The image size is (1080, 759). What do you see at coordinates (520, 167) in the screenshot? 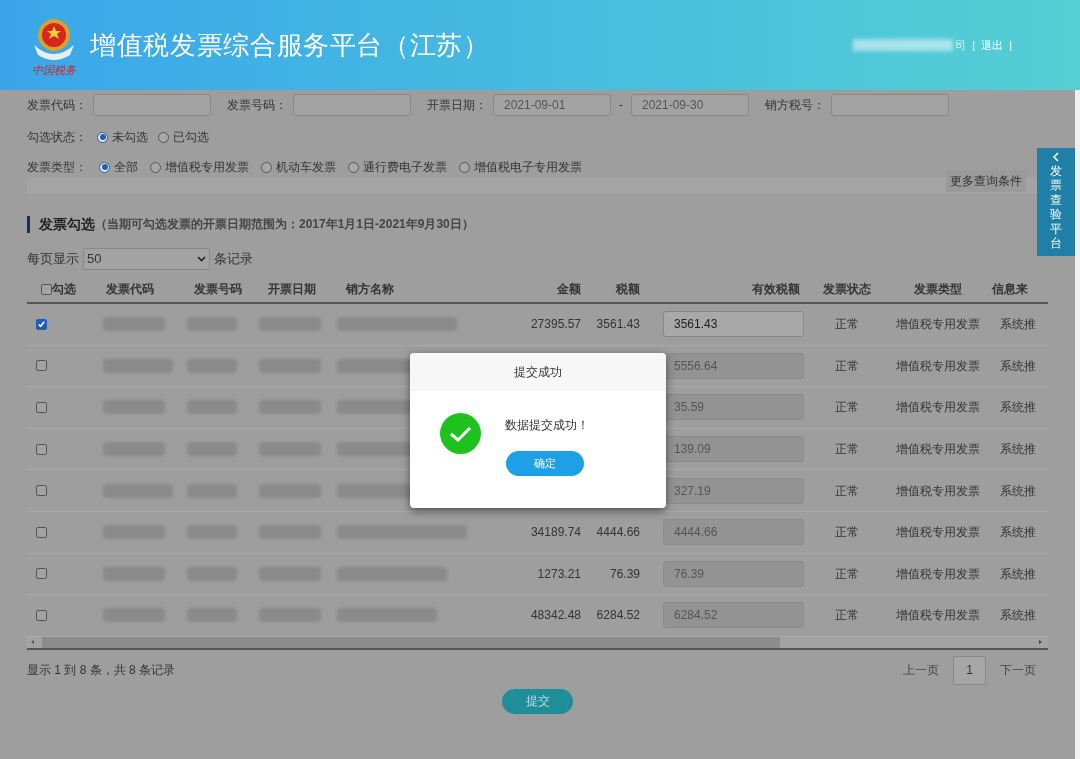
I see `radio-option: 增值税电子专用发票` at bounding box center [520, 167].